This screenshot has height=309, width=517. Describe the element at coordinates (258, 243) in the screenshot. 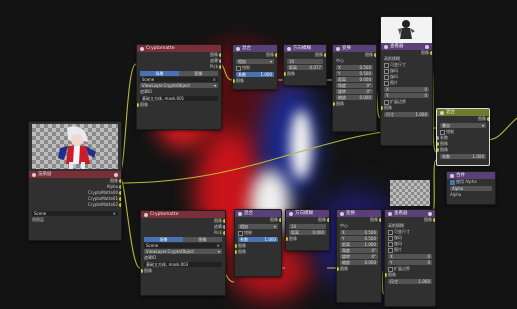

I see `mix-node-bottom: 混合 图像 相加 ▾ 钳制 系数 1.000 图像 图像` at that location.